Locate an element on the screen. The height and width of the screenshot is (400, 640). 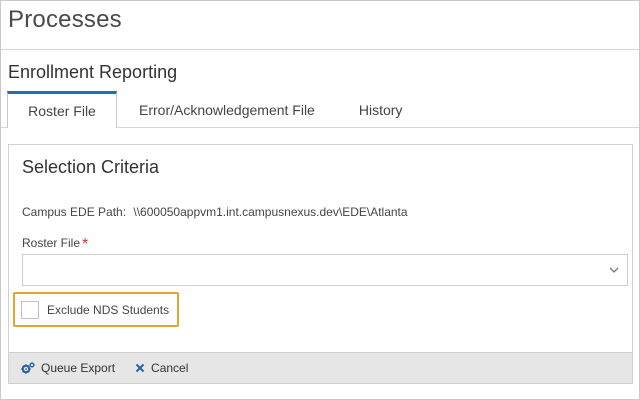
exclude-nds-students-checkbox is located at coordinates (30, 309).